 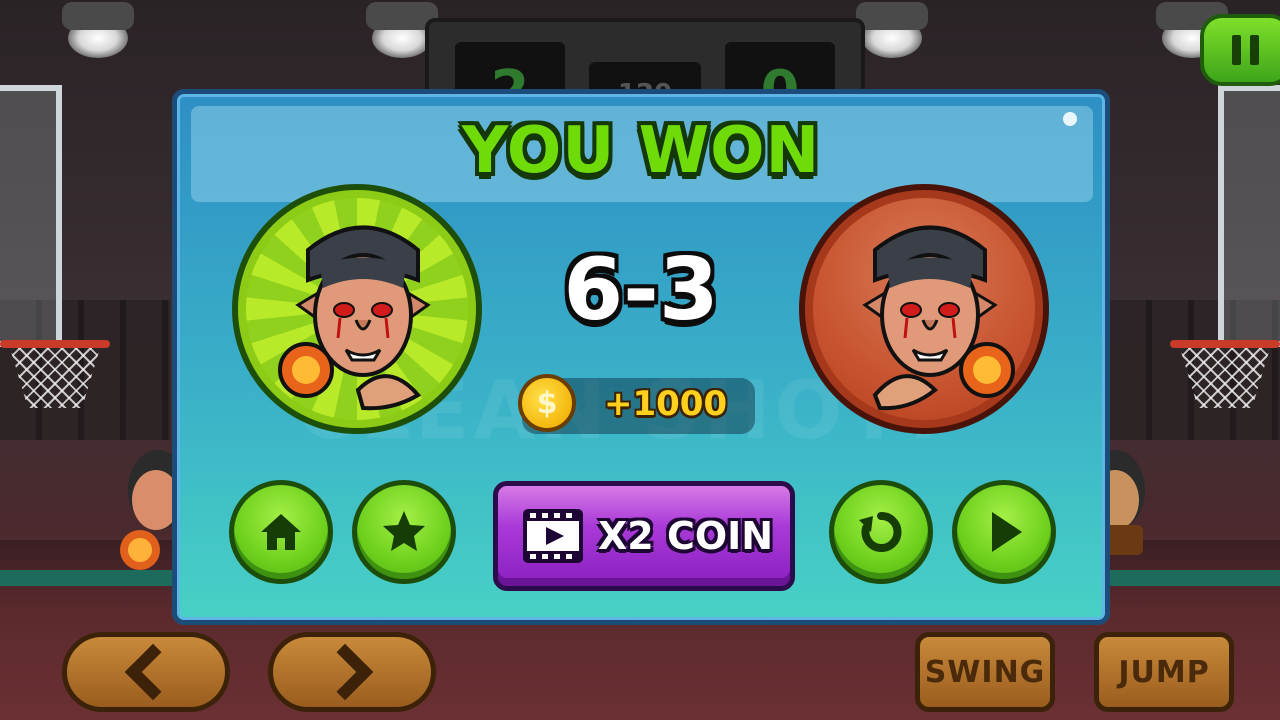 I want to click on backboard-left, so click(x=31, y=216).